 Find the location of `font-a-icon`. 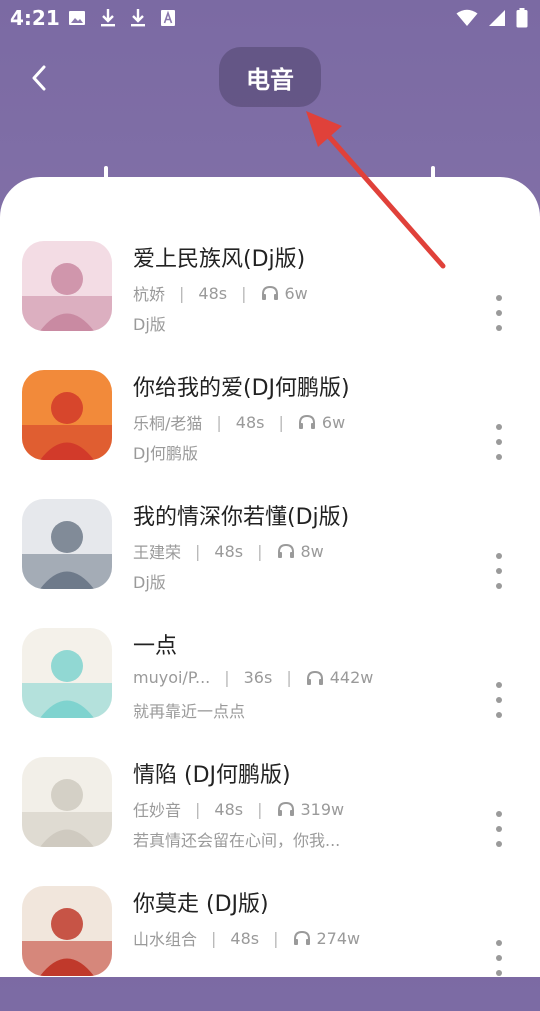

font-a-icon is located at coordinates (168, 18).